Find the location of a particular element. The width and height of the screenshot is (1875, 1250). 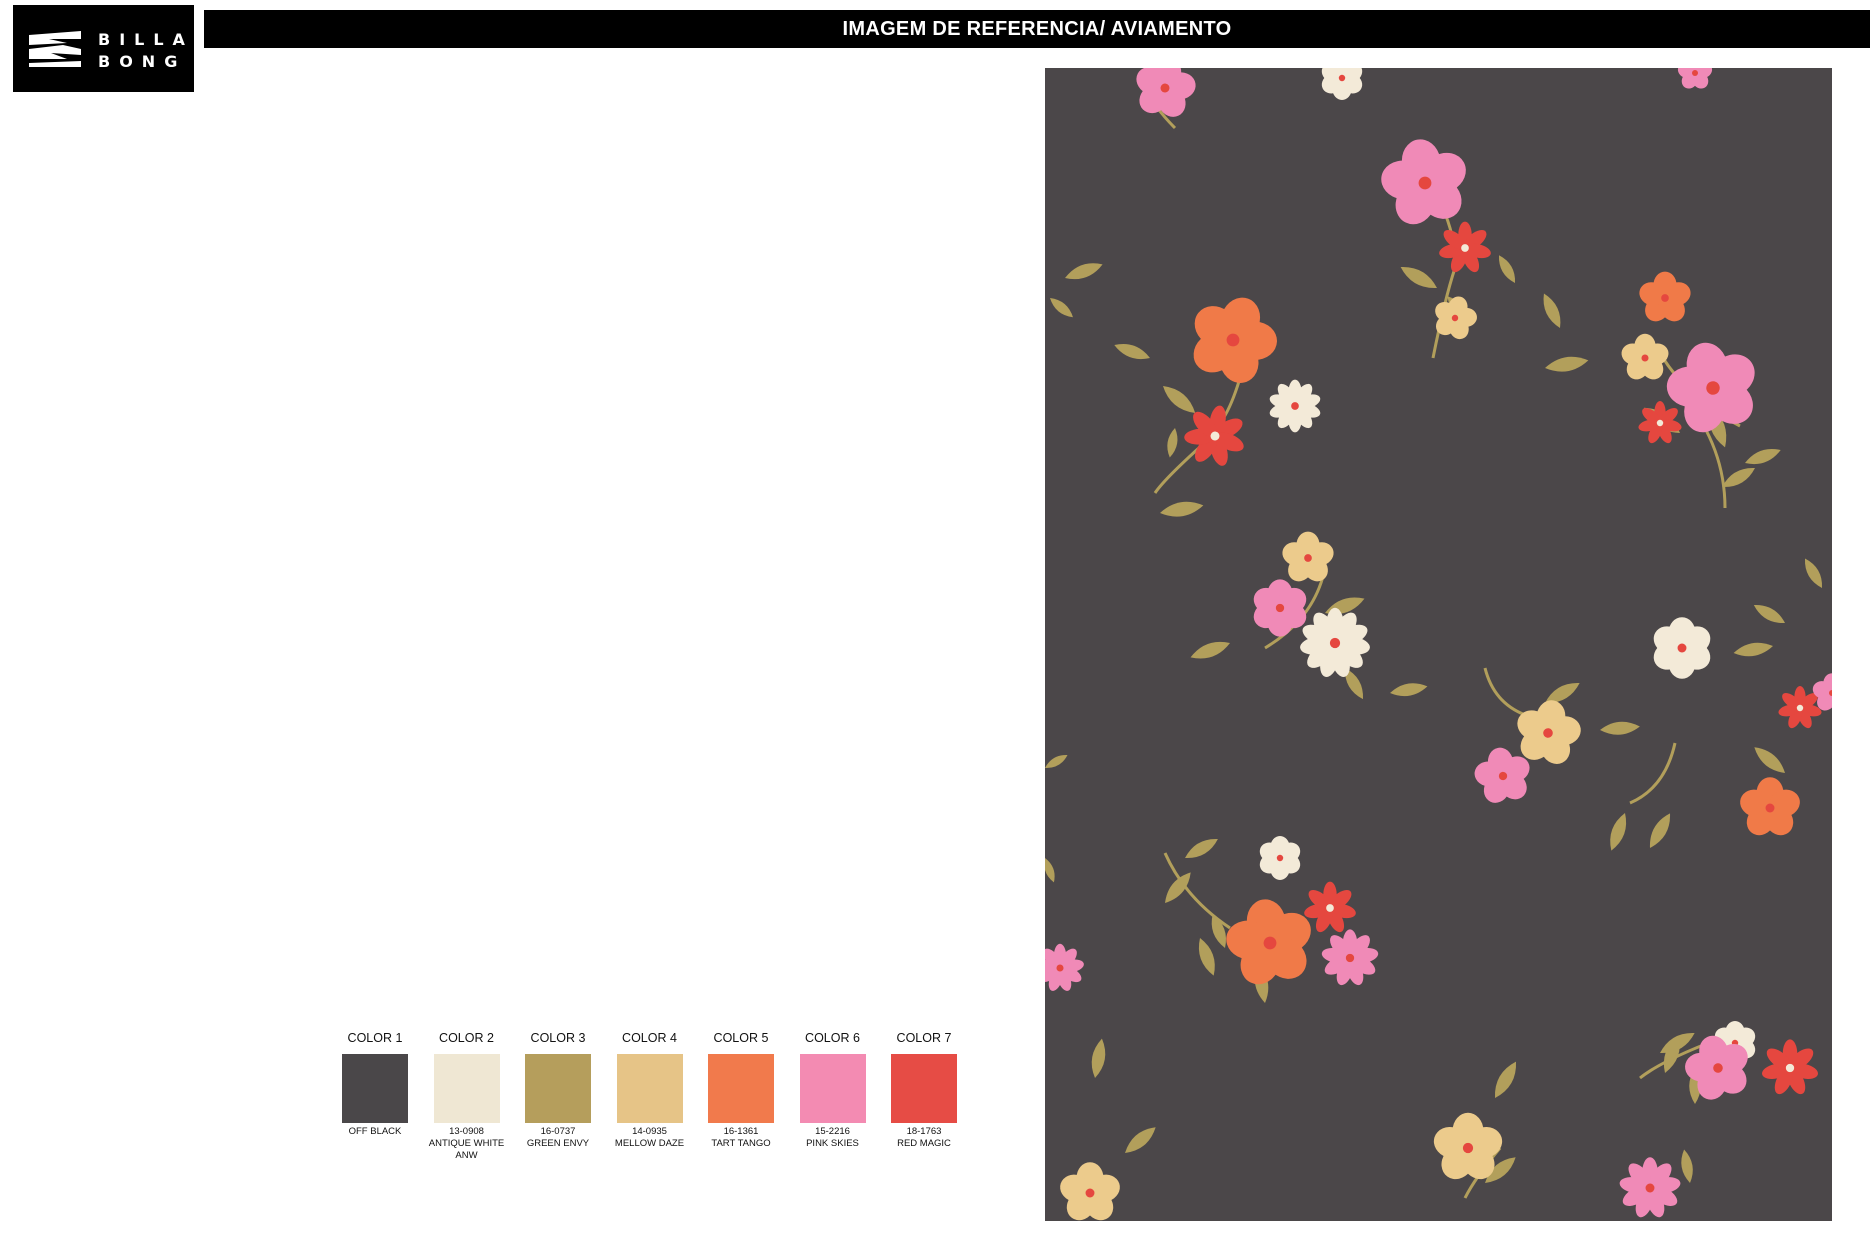

swatch-name: GREEN ENVY is located at coordinates (558, 1143).